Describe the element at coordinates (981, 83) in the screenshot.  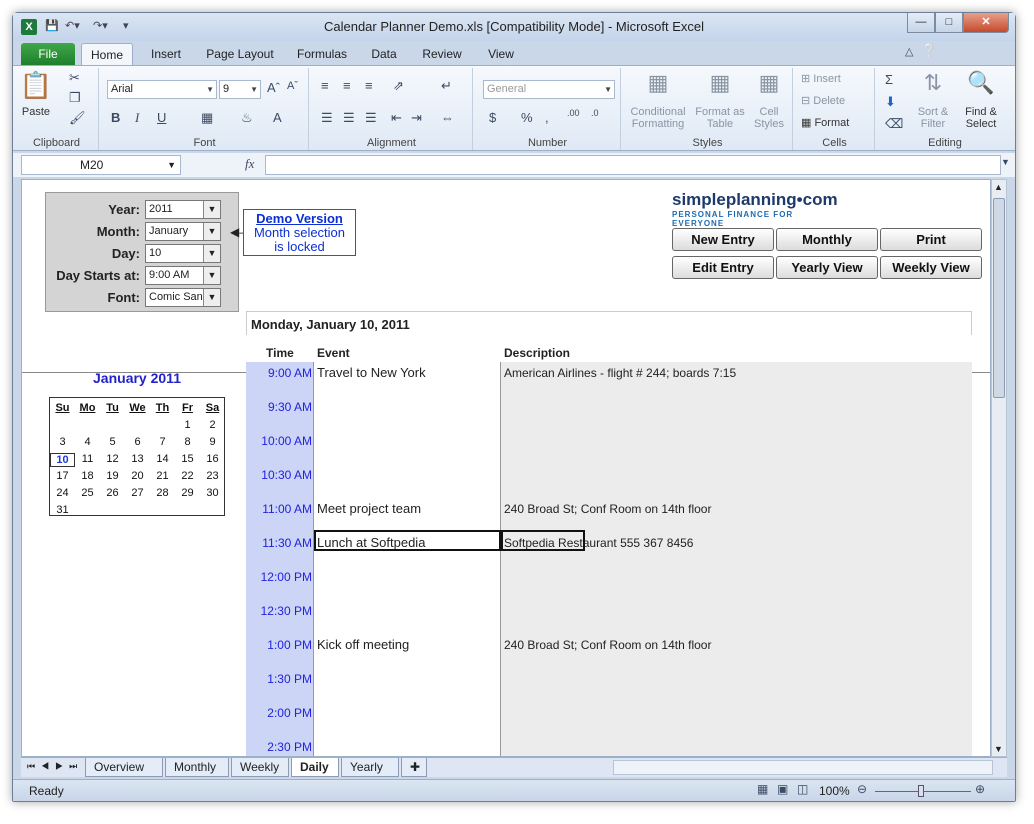
I see `find-select-icon: 🔍` at that location.